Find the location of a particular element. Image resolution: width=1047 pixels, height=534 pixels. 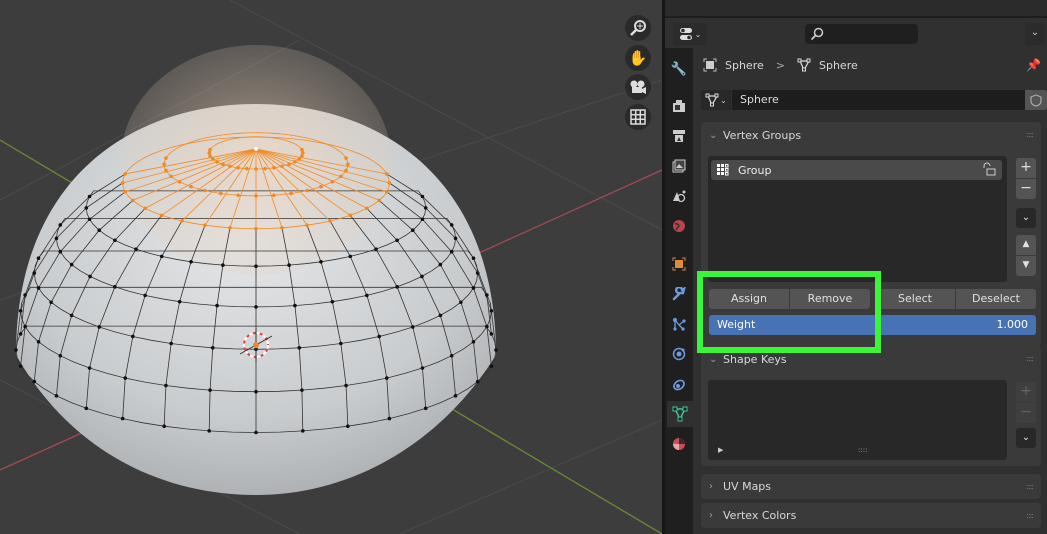

tab-data is located at coordinates (680, 414).